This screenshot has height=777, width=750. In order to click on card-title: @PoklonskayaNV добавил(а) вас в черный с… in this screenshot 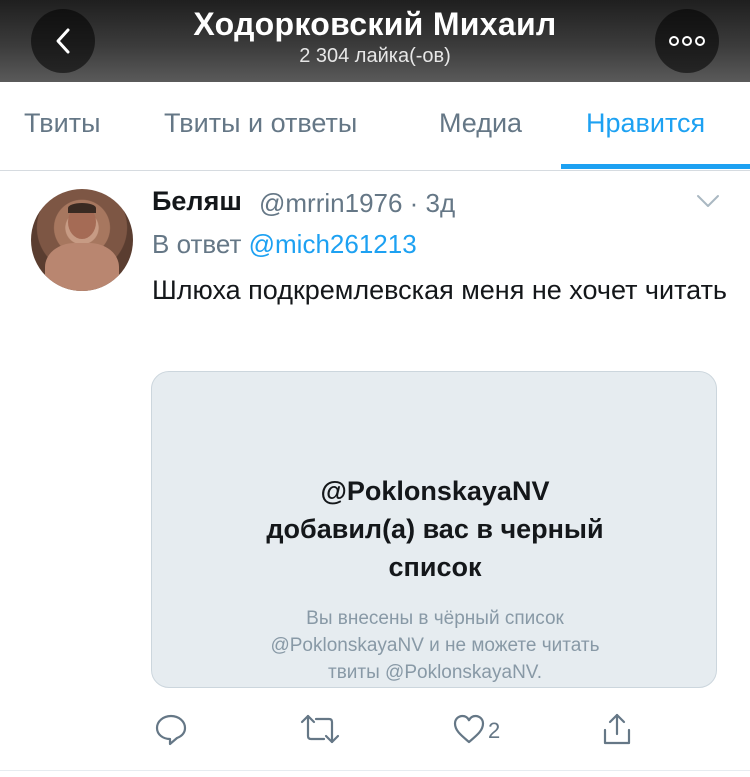, I will do `click(435, 529)`.